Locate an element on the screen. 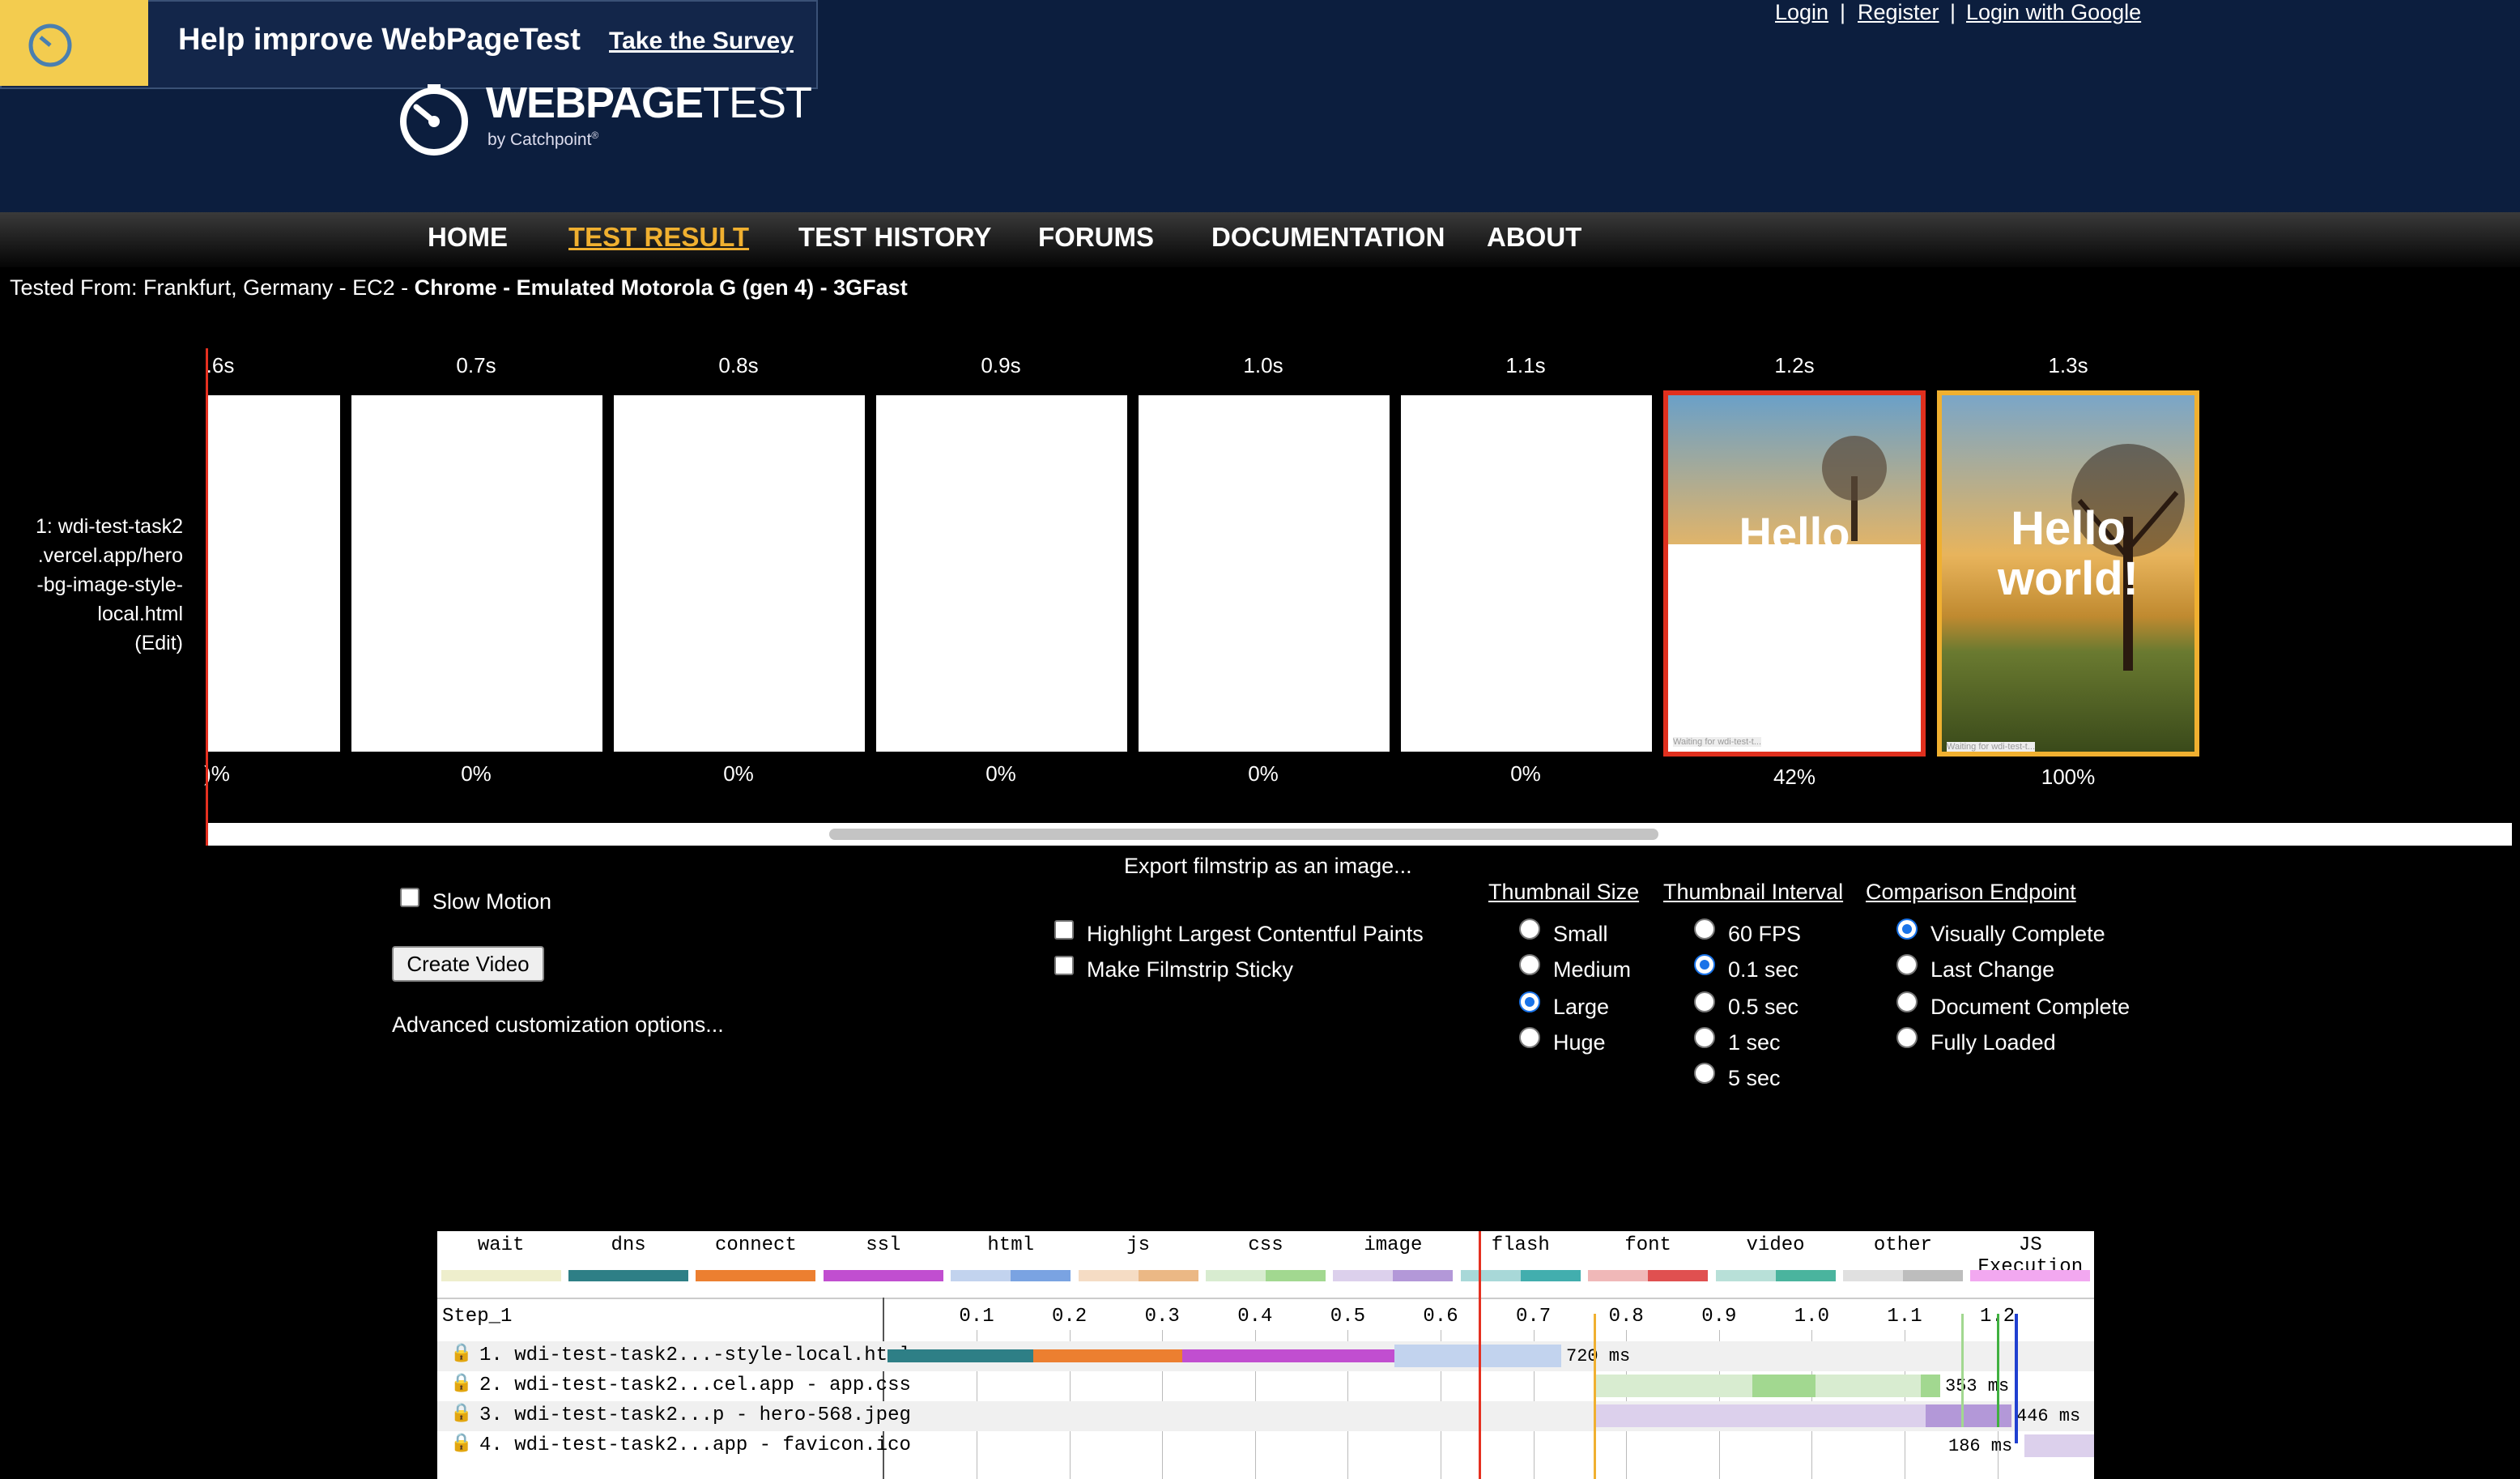 The height and width of the screenshot is (1479, 2520). edit-link: (Edit) is located at coordinates (96, 643).